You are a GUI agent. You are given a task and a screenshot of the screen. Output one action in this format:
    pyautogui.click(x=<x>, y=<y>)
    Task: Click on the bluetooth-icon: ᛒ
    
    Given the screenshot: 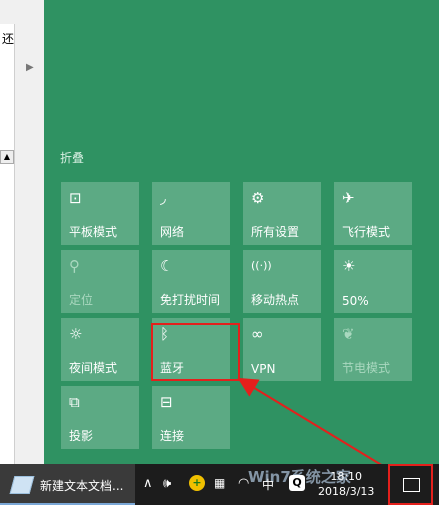 What is the action you would take?
    pyautogui.click(x=165, y=334)
    